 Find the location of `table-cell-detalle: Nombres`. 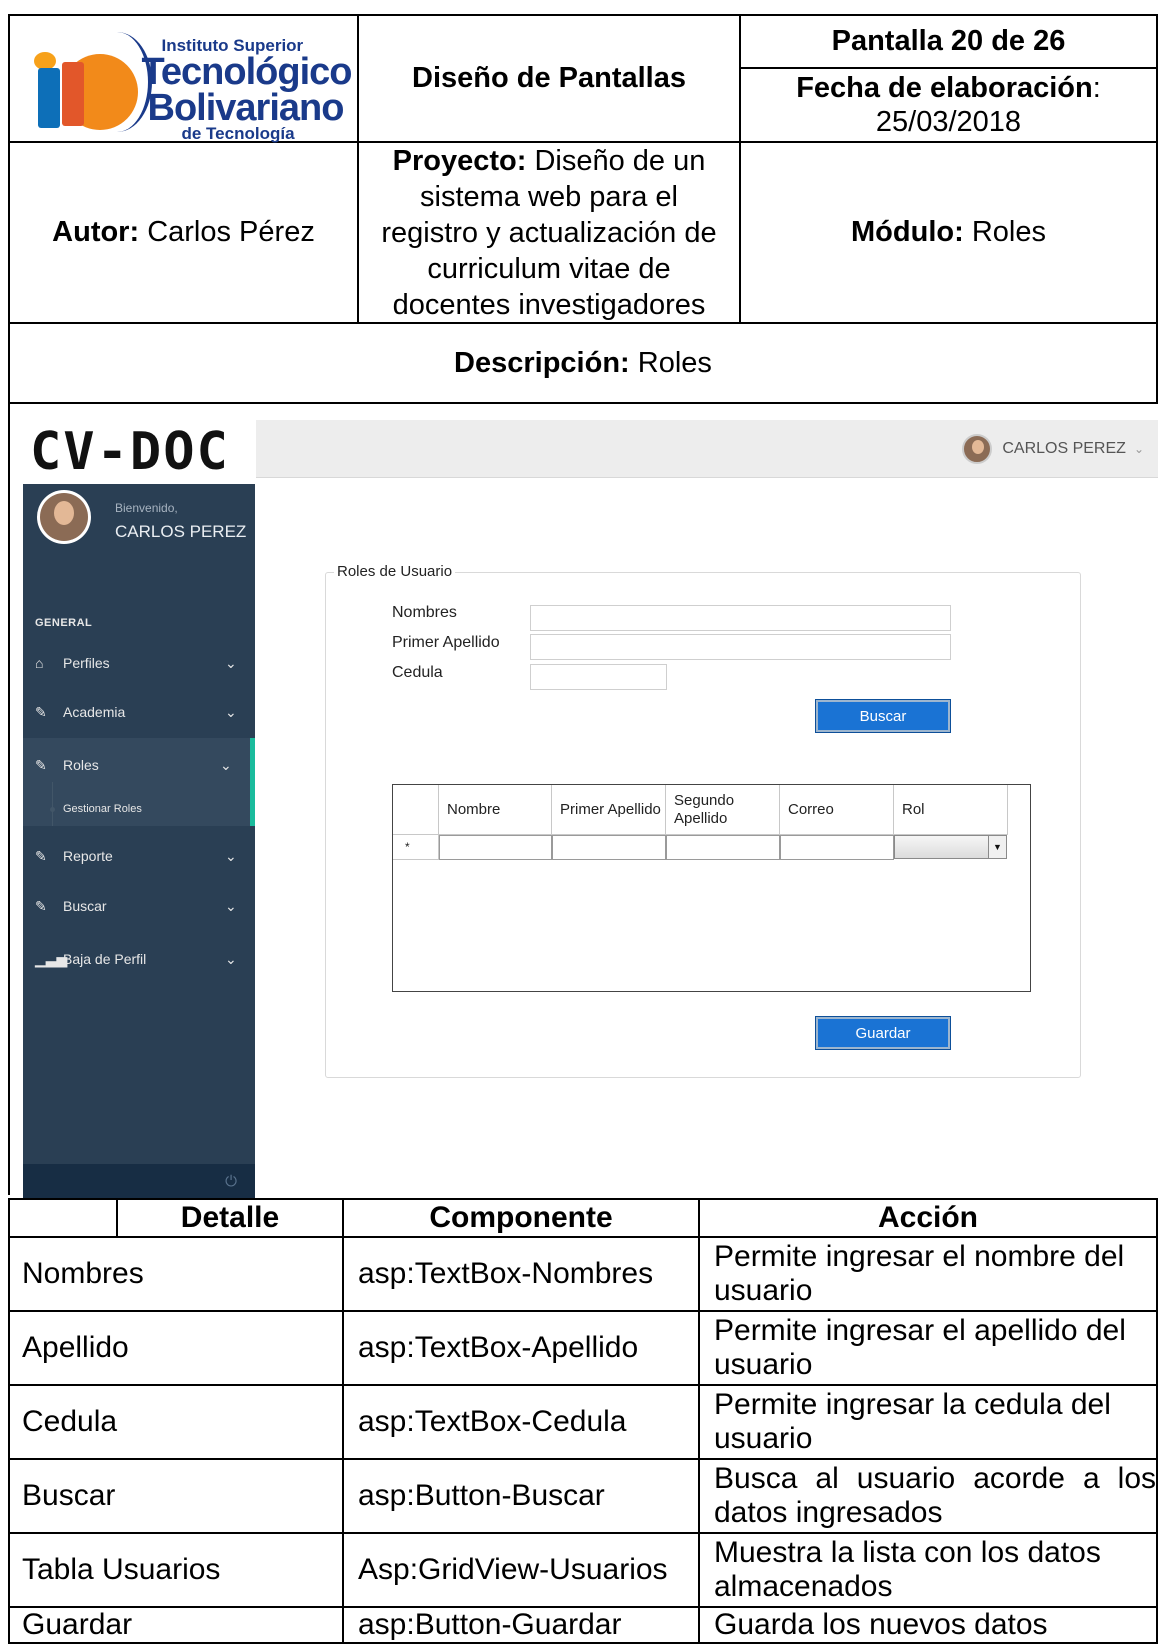

table-cell-detalle: Nombres is located at coordinates (176, 1275).